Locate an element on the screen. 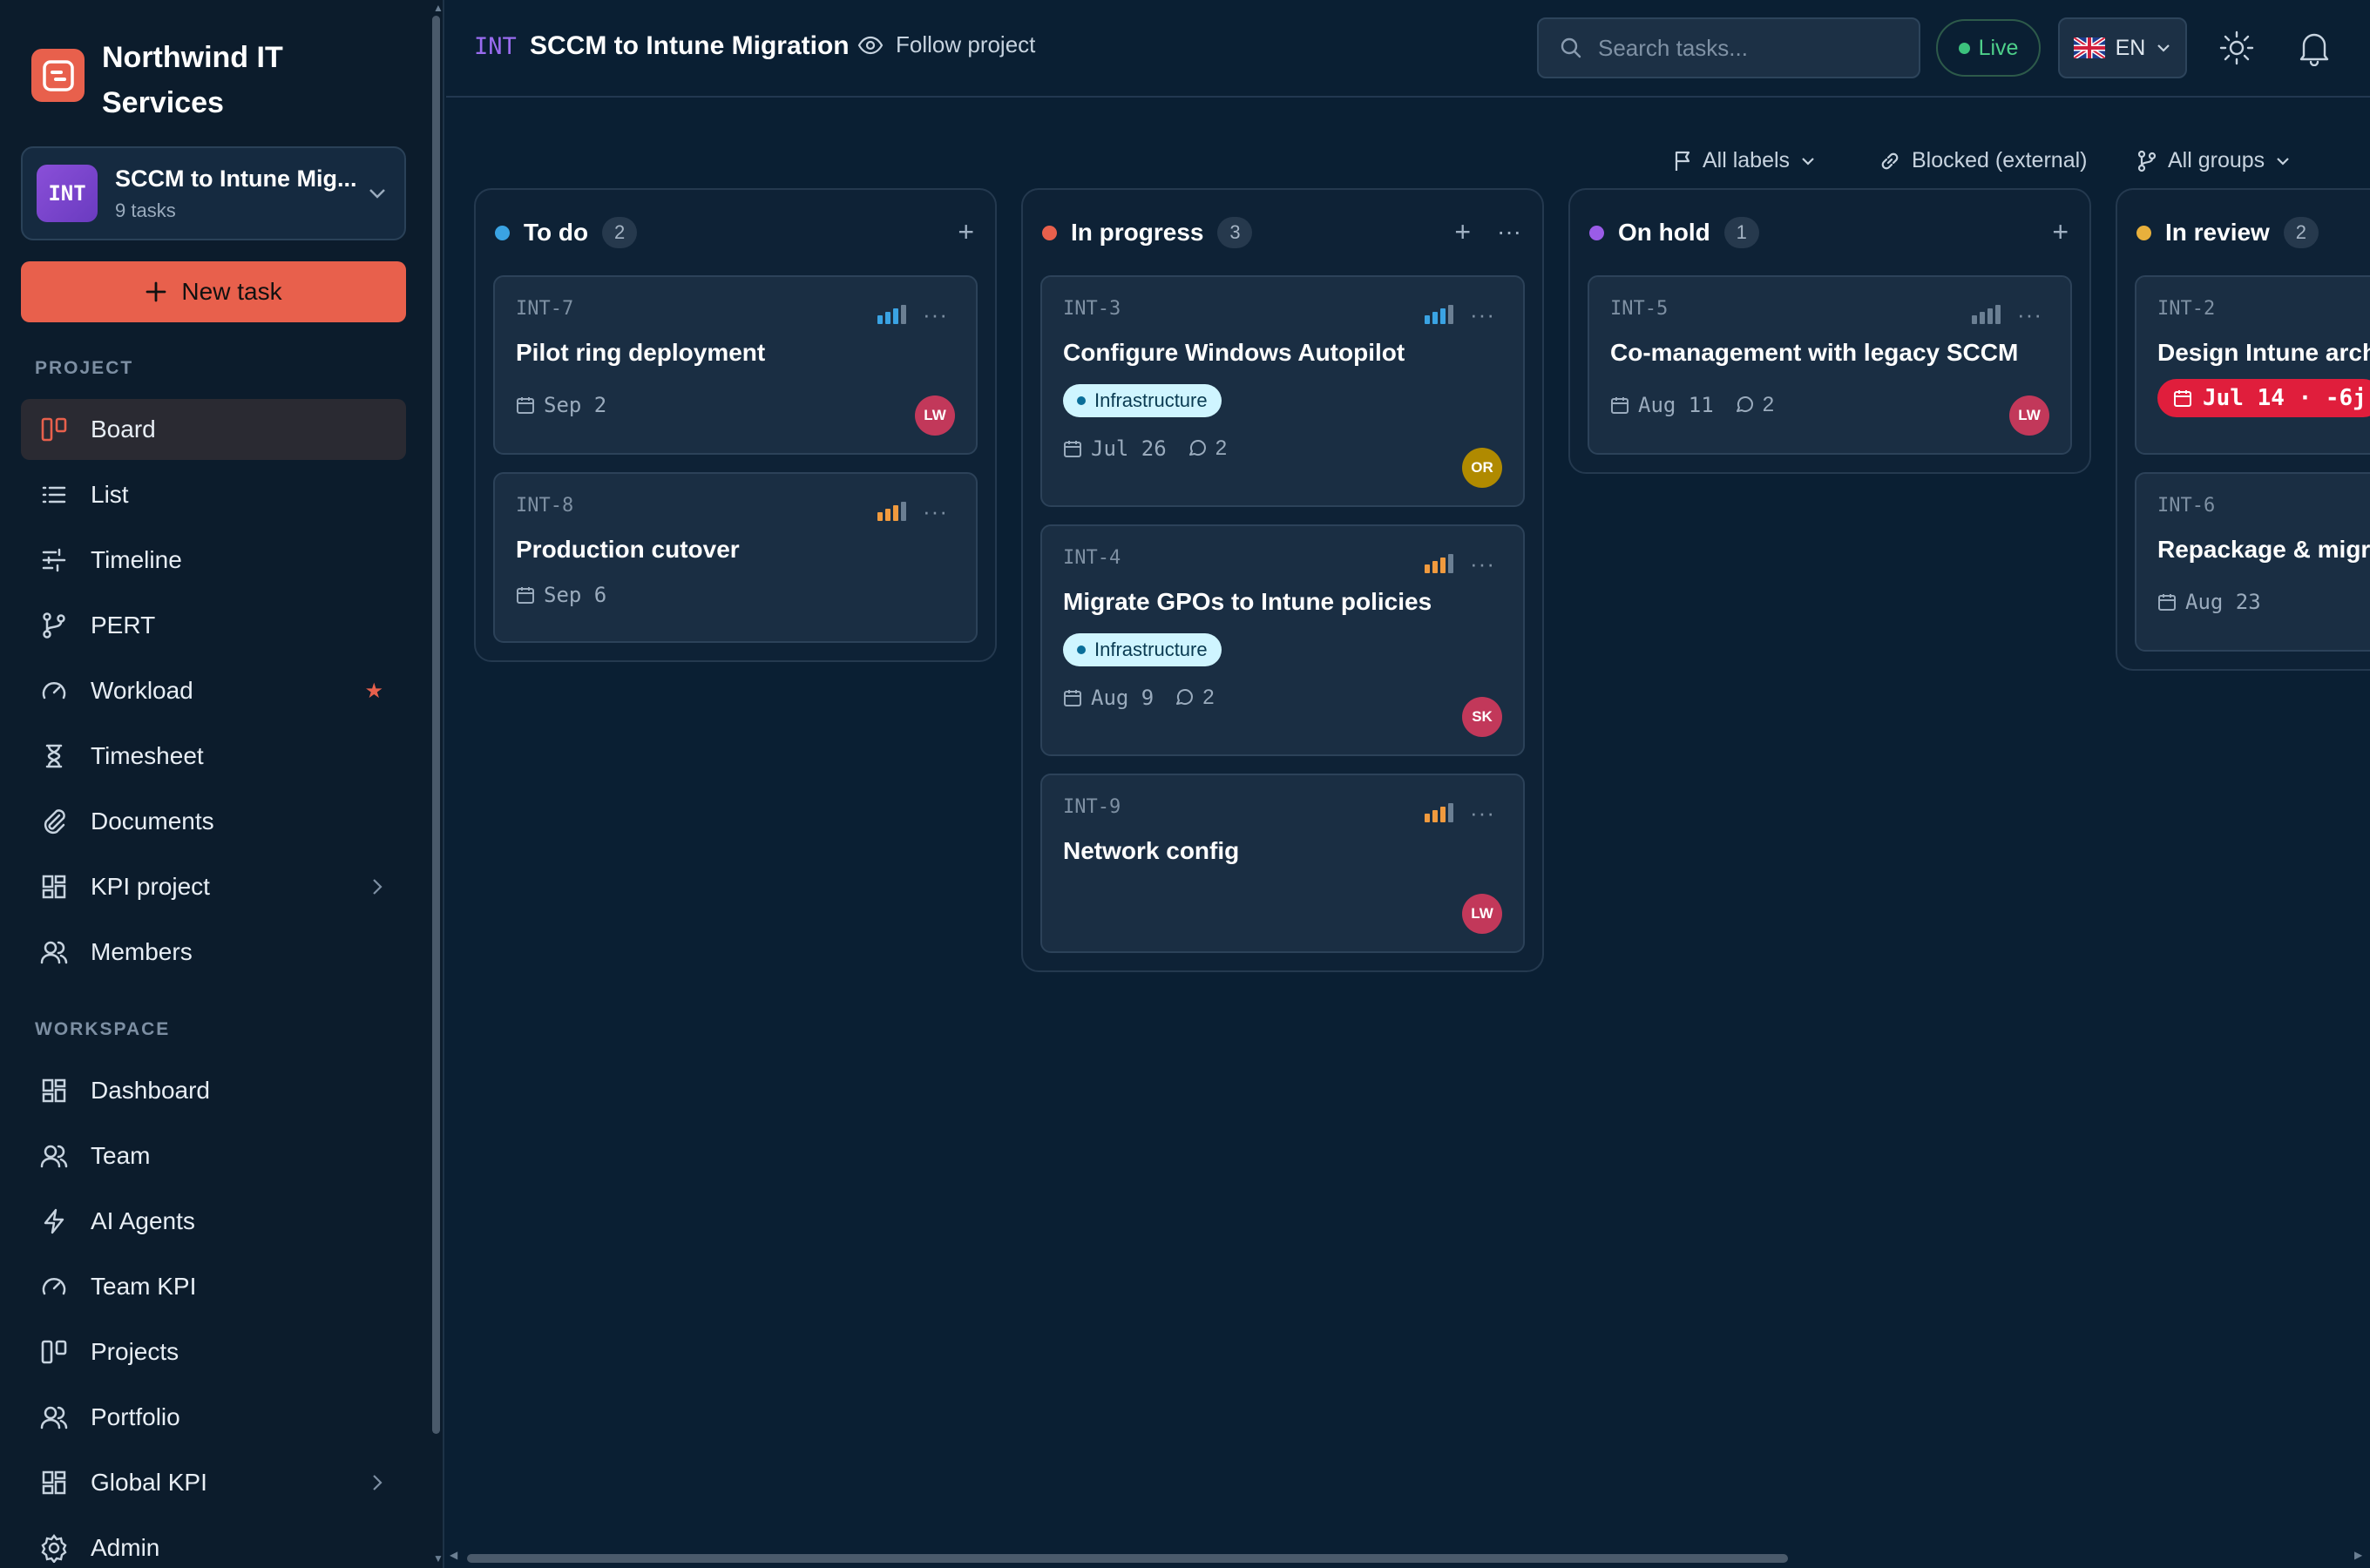  chevron-down-icon is located at coordinates (2163, 48).